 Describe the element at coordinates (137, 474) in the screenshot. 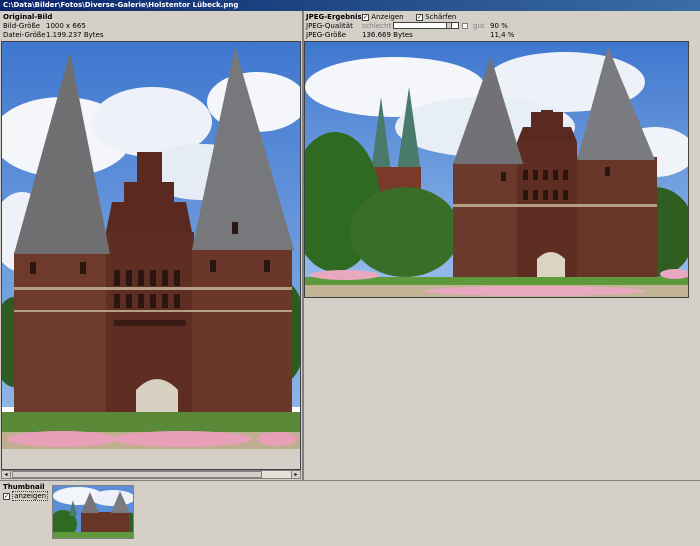

I see `scrollbar-thumb` at that location.